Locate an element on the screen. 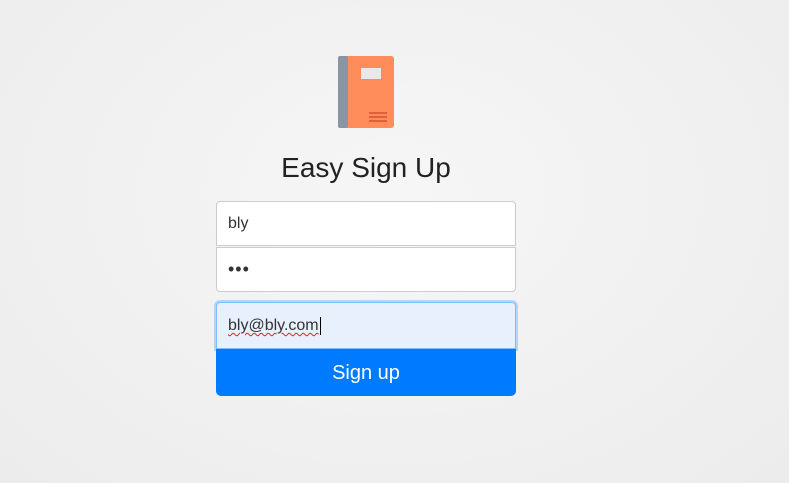 The height and width of the screenshot is (483, 789). email-field: bly@bly.com is located at coordinates (366, 325).